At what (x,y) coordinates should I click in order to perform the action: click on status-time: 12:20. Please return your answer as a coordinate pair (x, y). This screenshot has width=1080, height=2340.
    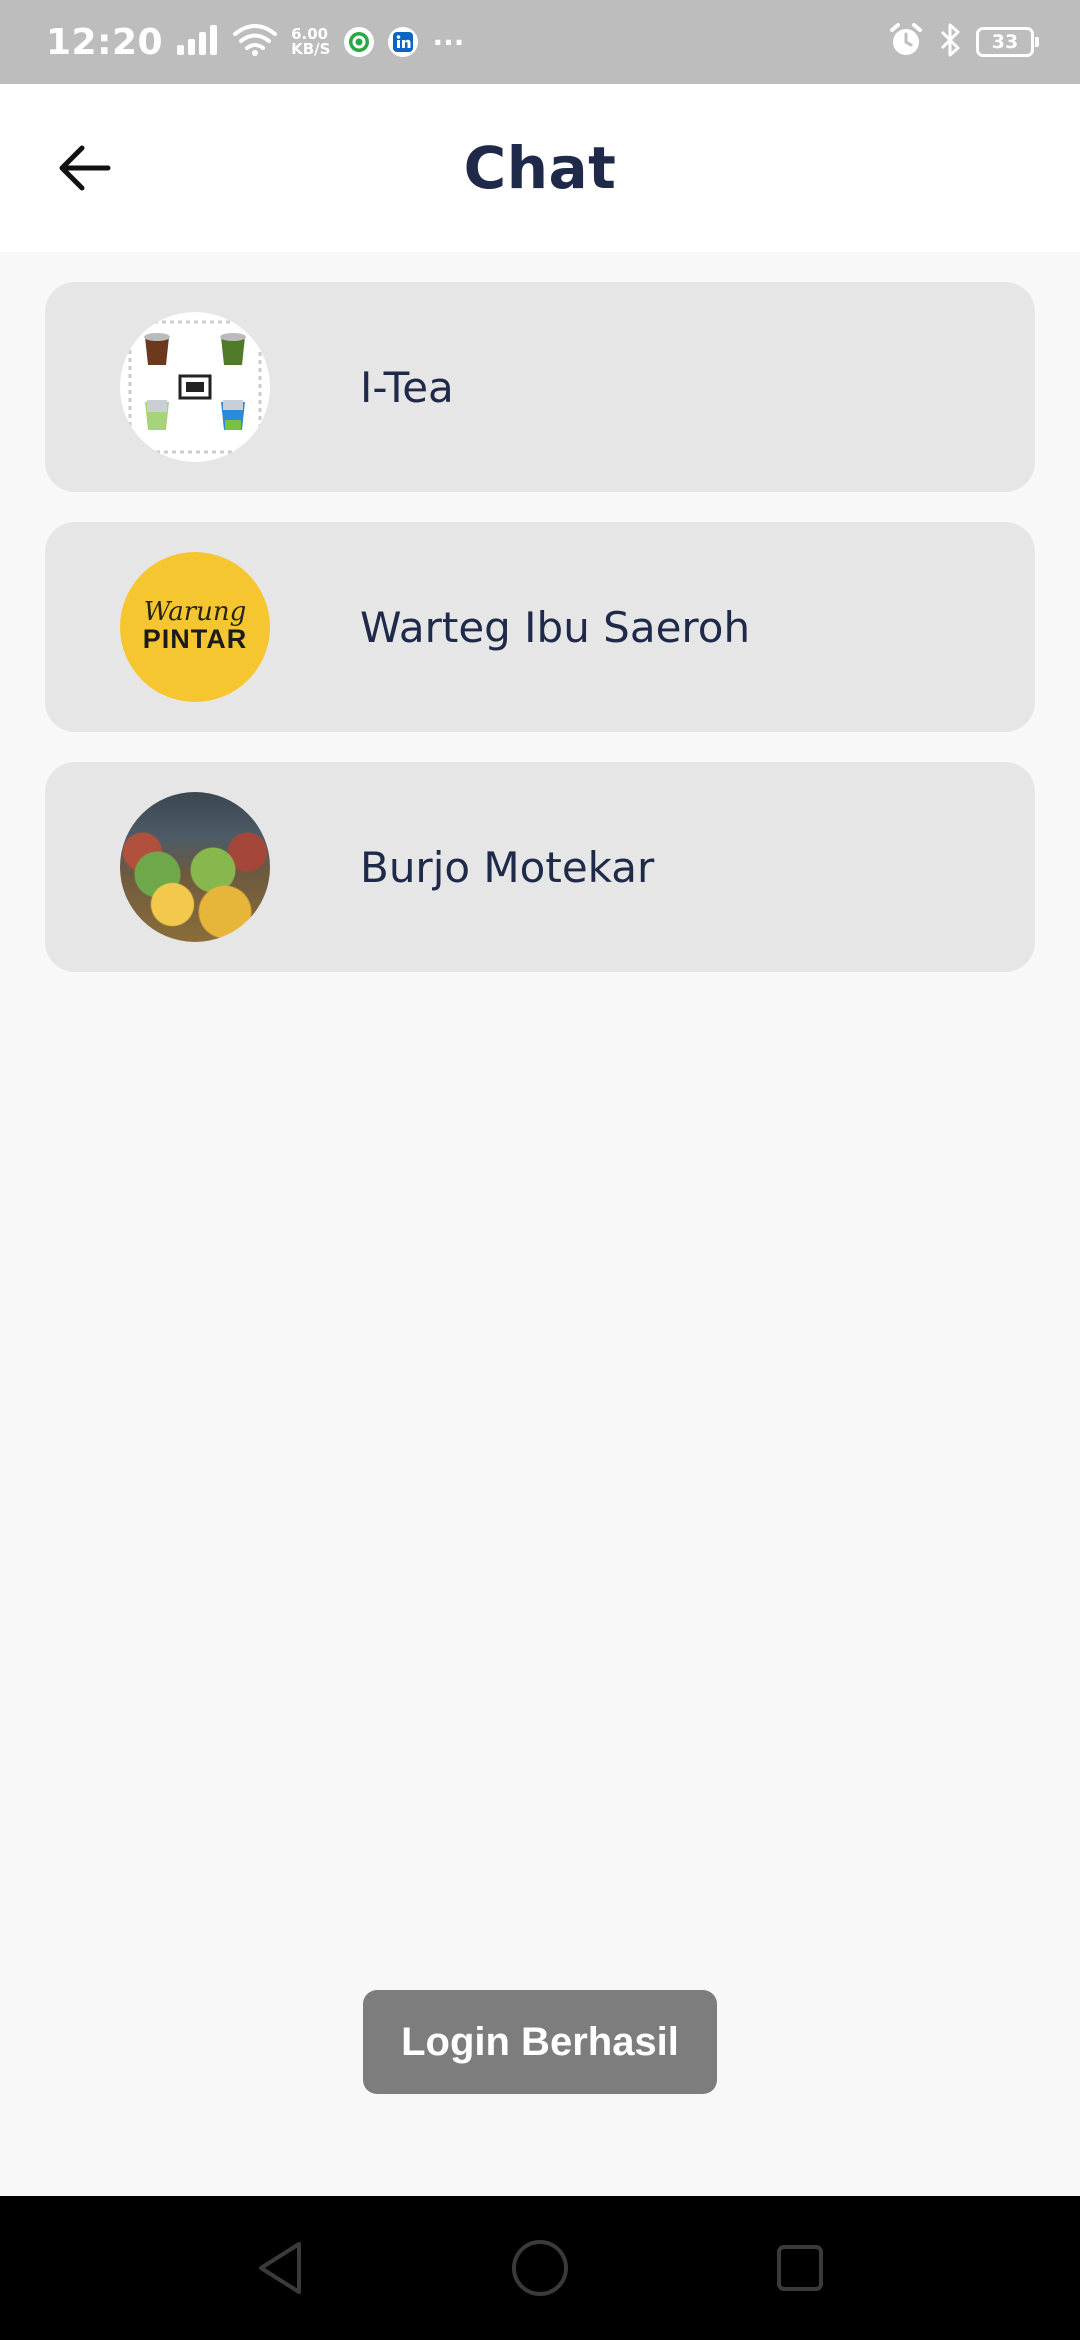
    Looking at the image, I should click on (105, 42).